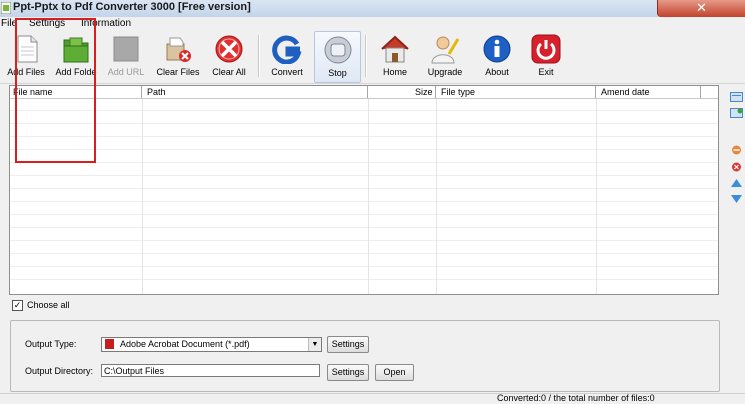  Describe the element at coordinates (736, 167) in the screenshot. I see `delete-icon` at that location.